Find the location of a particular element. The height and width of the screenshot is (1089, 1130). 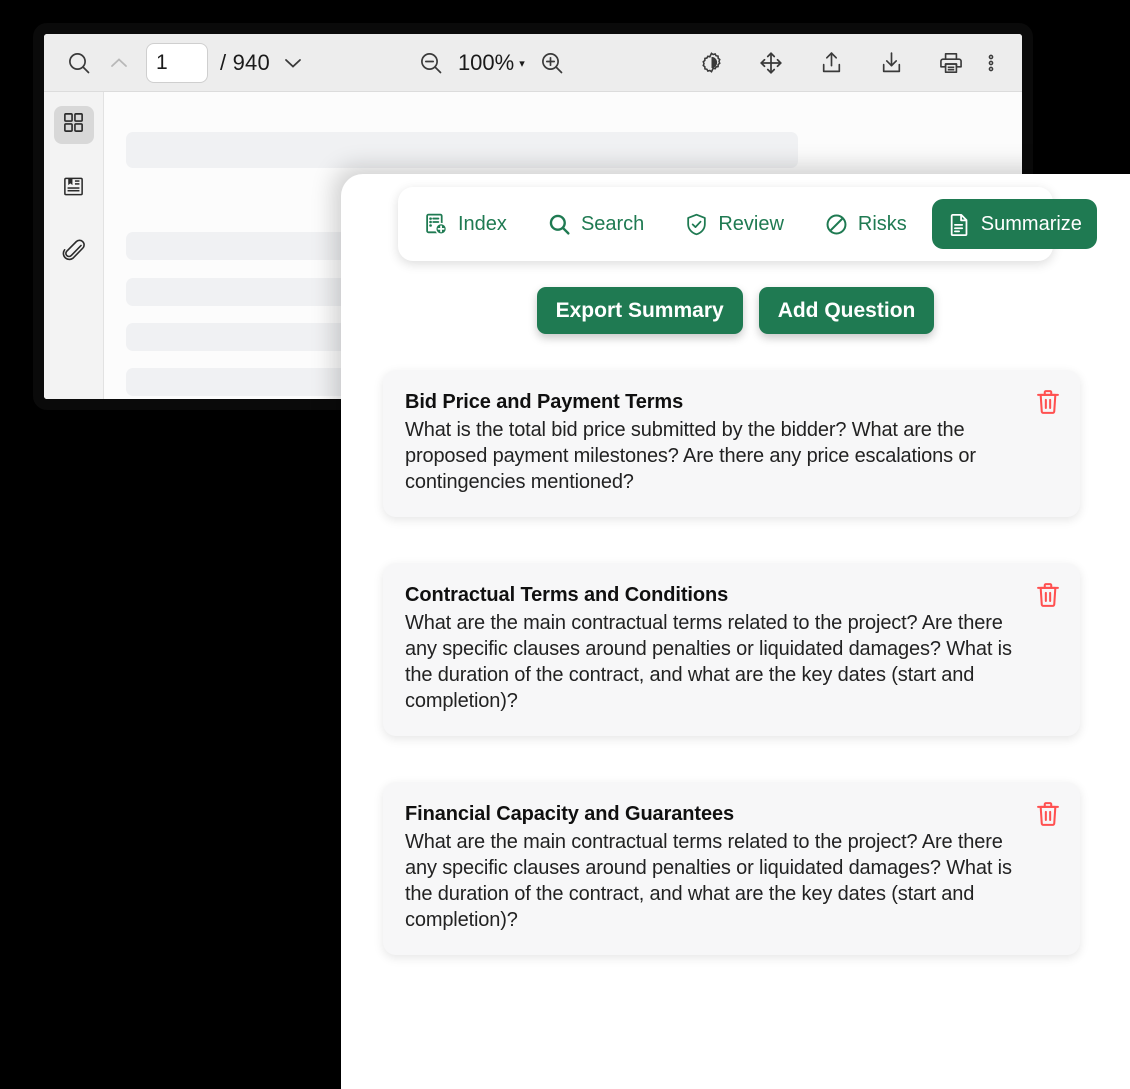

panel-tabbar: Index Search Review Risks Summarize is located at coordinates (747, 224).